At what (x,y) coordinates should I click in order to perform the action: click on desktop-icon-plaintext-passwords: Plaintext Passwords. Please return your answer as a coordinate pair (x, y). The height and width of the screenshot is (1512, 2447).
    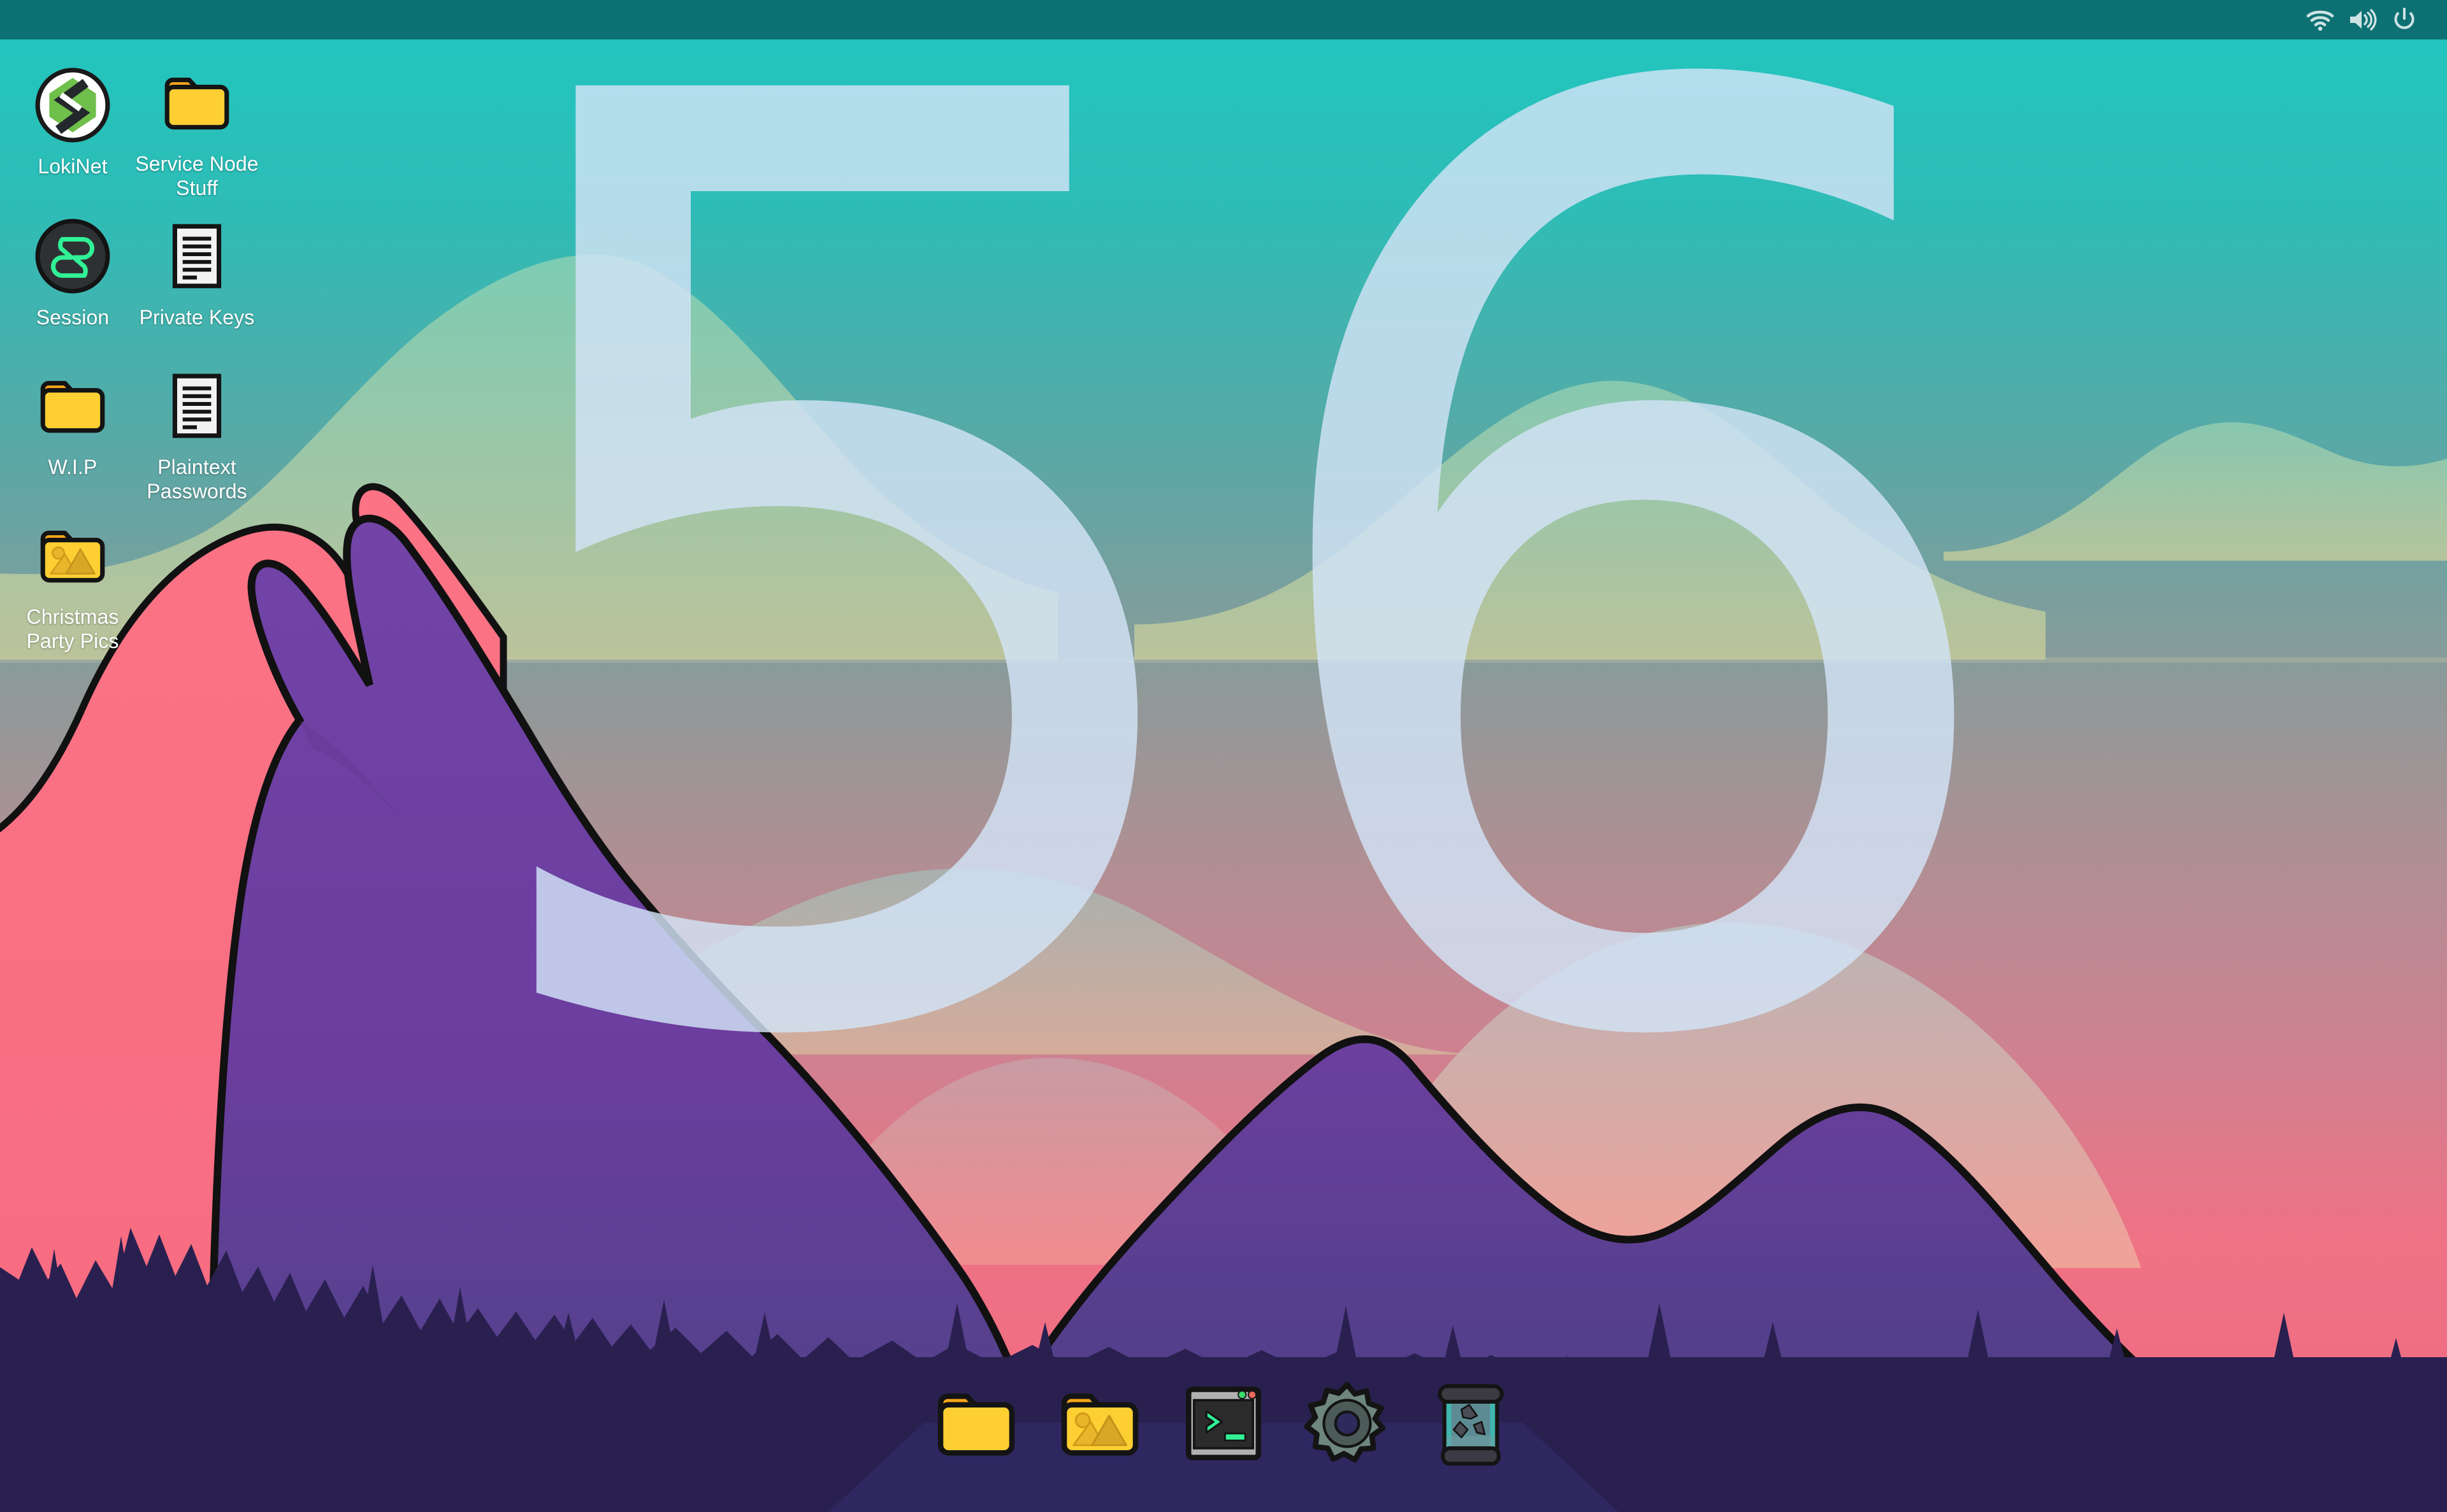
    Looking at the image, I should click on (197, 430).